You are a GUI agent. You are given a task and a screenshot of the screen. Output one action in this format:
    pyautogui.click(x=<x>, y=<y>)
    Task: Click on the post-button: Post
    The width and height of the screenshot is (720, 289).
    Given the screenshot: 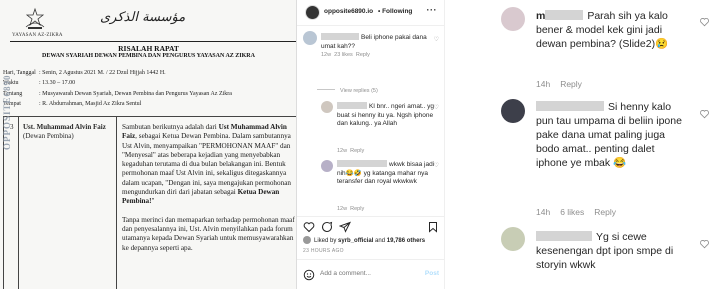 What is the action you would take?
    pyautogui.click(x=432, y=273)
    